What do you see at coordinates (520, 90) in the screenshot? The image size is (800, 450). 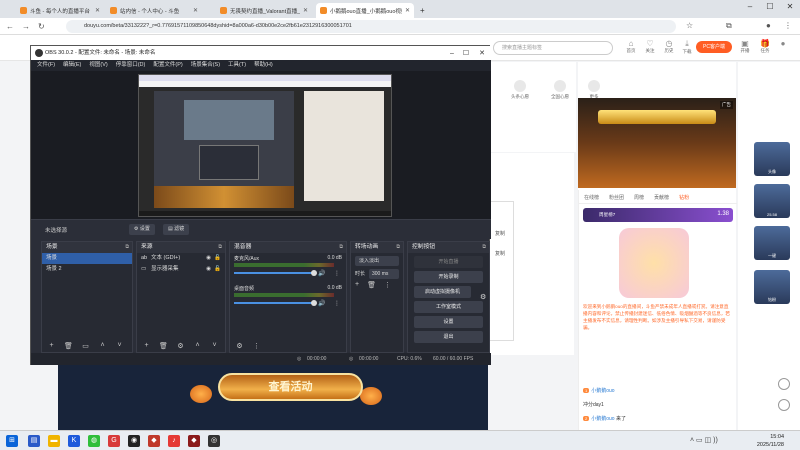 I see `wish-item: 头条心愿` at bounding box center [520, 90].